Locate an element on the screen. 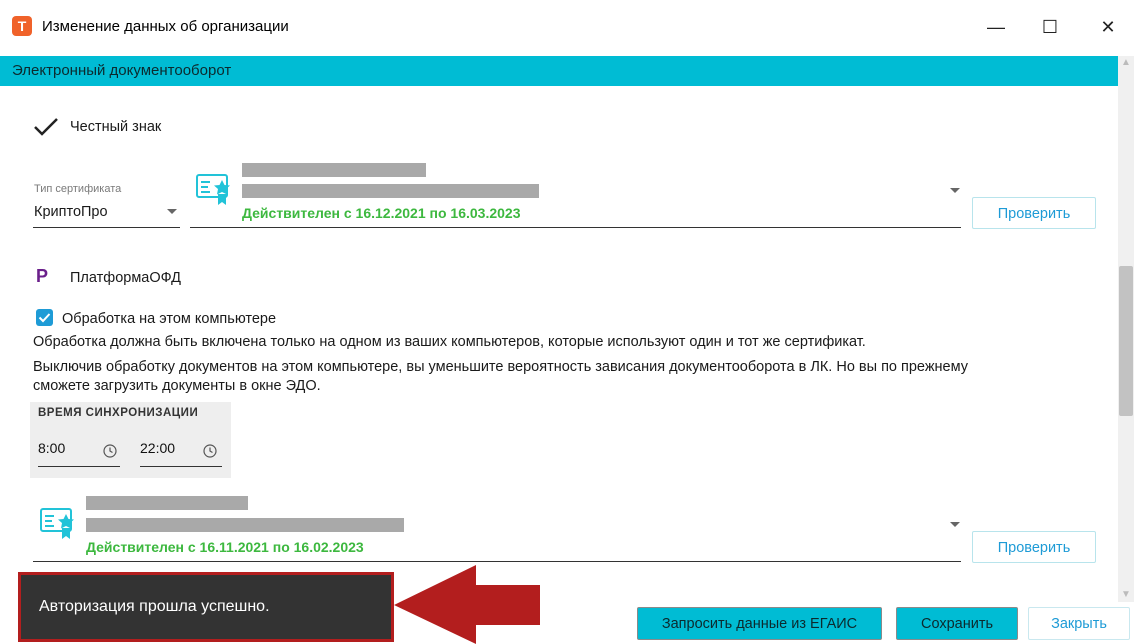 This screenshot has width=1134, height=644. section-header: Электронный документооборот is located at coordinates (559, 71).